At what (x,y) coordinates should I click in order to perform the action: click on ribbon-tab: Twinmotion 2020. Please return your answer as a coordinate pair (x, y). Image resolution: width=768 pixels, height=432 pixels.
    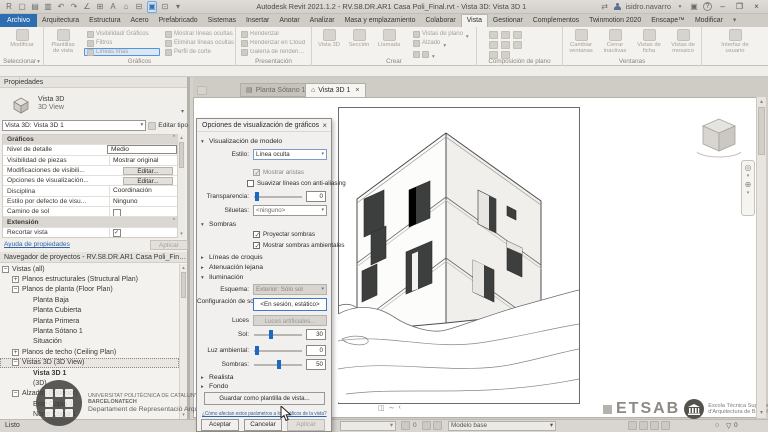
    Looking at the image, I should click on (615, 20).